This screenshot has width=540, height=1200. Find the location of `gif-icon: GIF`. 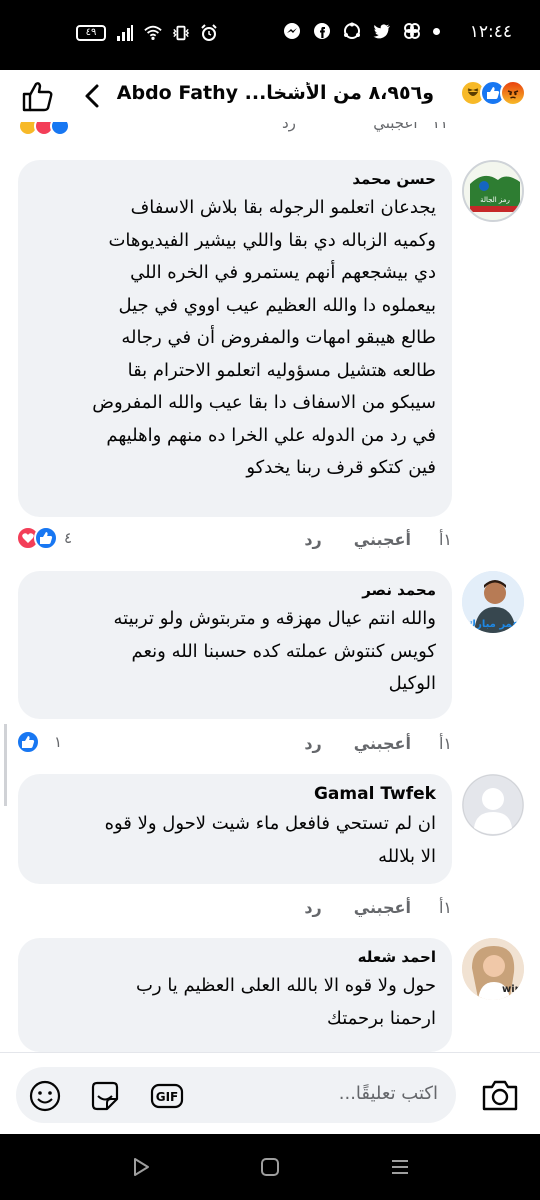

gif-icon: GIF is located at coordinates (167, 1096).